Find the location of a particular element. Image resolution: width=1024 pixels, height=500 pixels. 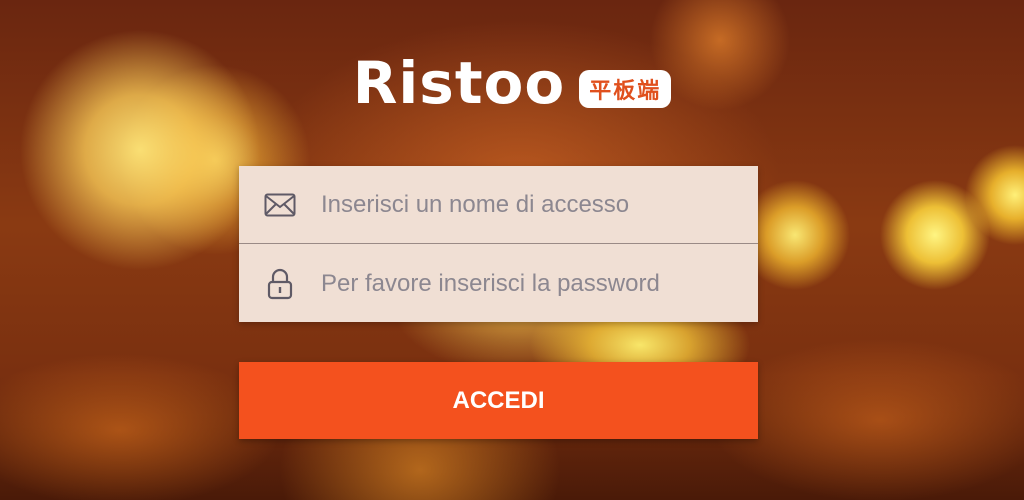

username-row is located at coordinates (498, 205).